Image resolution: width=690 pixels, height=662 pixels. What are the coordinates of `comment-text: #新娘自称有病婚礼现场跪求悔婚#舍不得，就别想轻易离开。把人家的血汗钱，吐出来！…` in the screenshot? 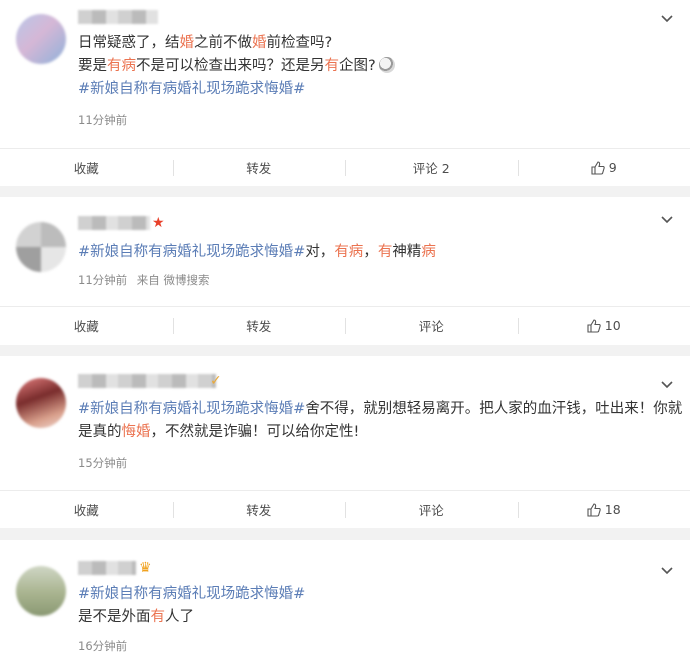 It's located at (380, 421).